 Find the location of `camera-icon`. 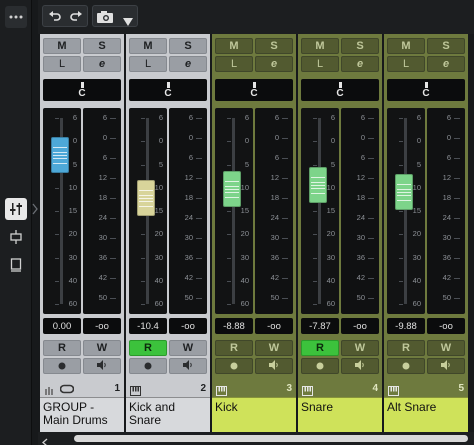

camera-icon is located at coordinates (105, 19).